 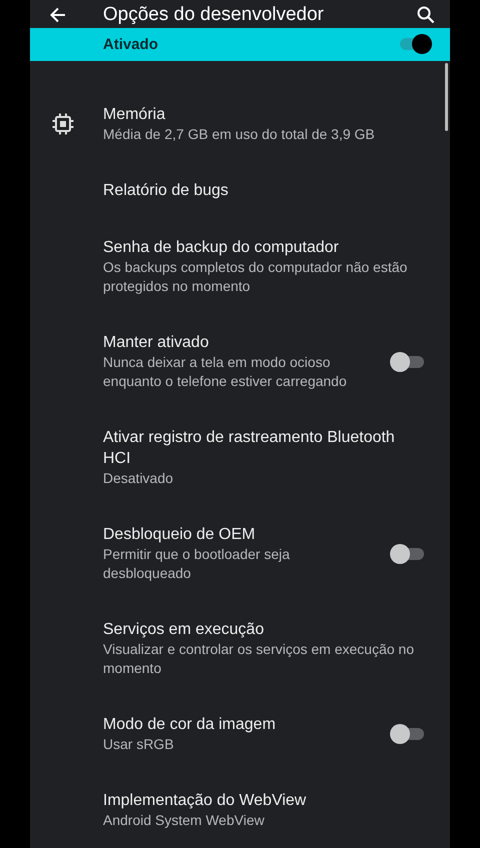 What do you see at coordinates (190, 725) in the screenshot?
I see `setting-title: Modo de cor da imagem` at bounding box center [190, 725].